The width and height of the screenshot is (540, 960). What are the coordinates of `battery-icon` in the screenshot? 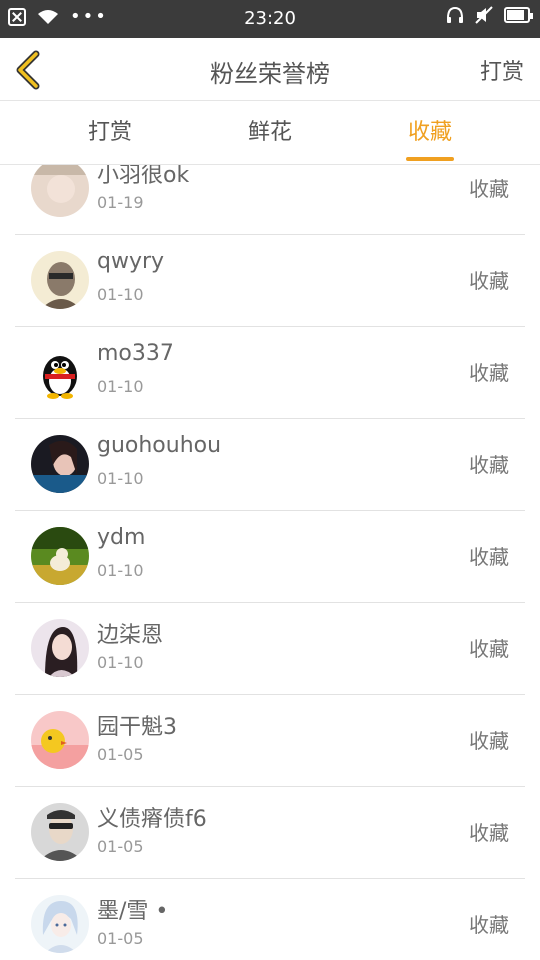 It's located at (518, 15).